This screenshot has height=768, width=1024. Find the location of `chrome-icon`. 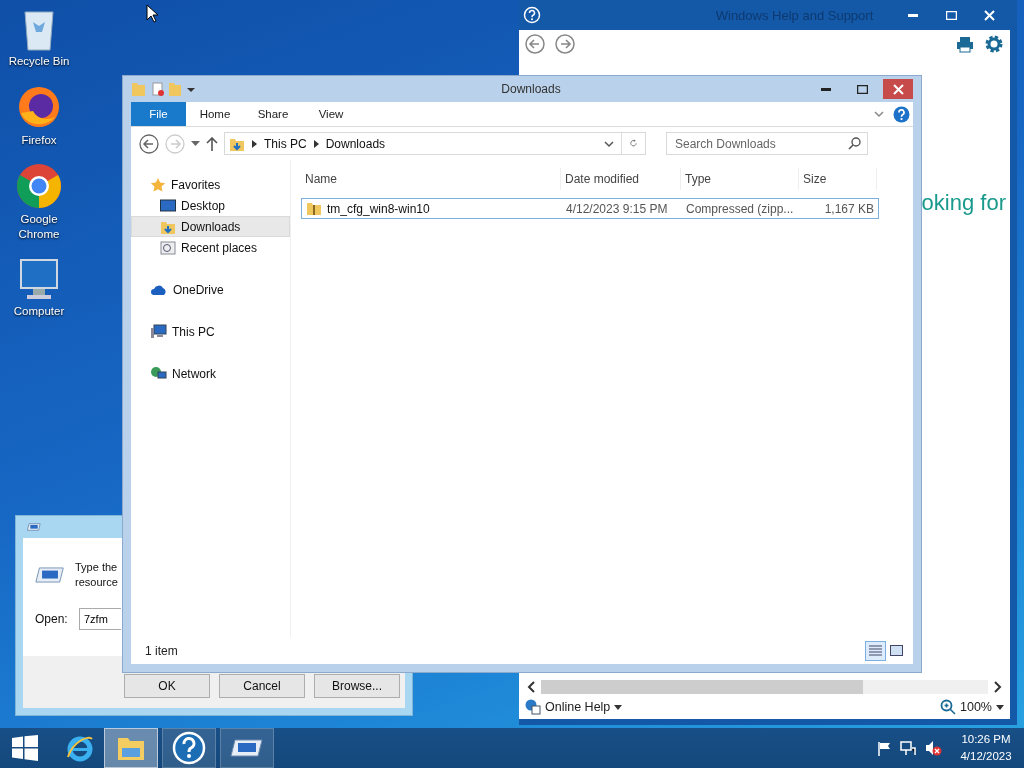

chrome-icon is located at coordinates (39, 186).